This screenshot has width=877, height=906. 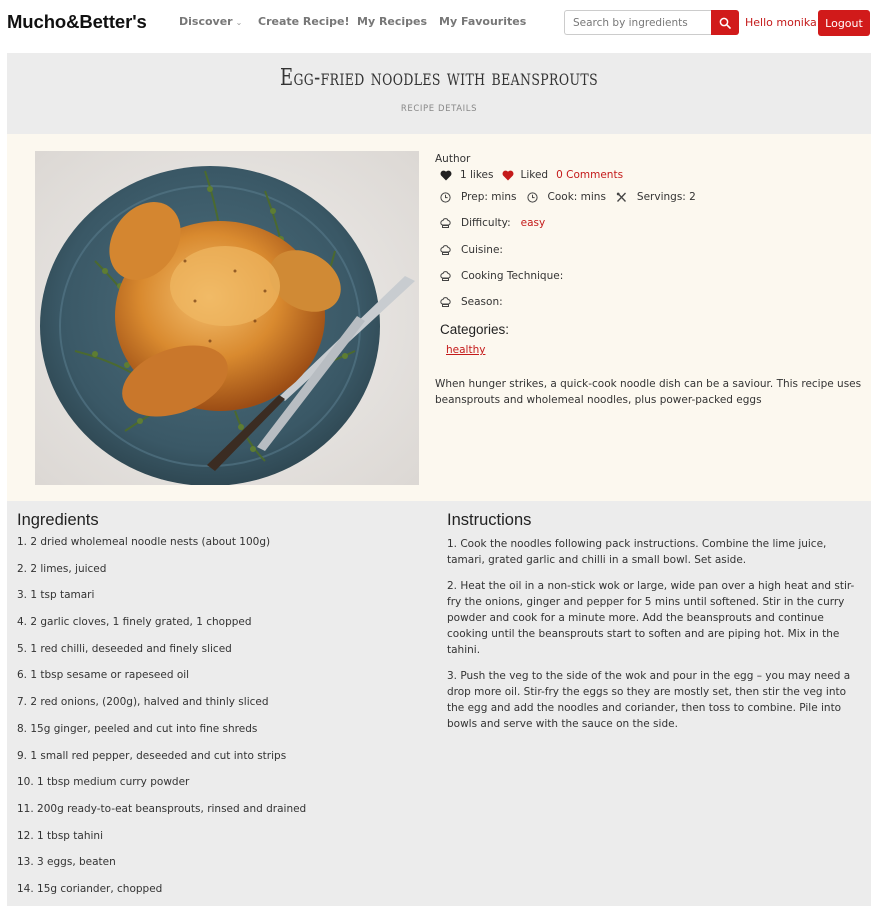 What do you see at coordinates (239, 22) in the screenshot?
I see `chevron-down-icon: ⌄` at bounding box center [239, 22].